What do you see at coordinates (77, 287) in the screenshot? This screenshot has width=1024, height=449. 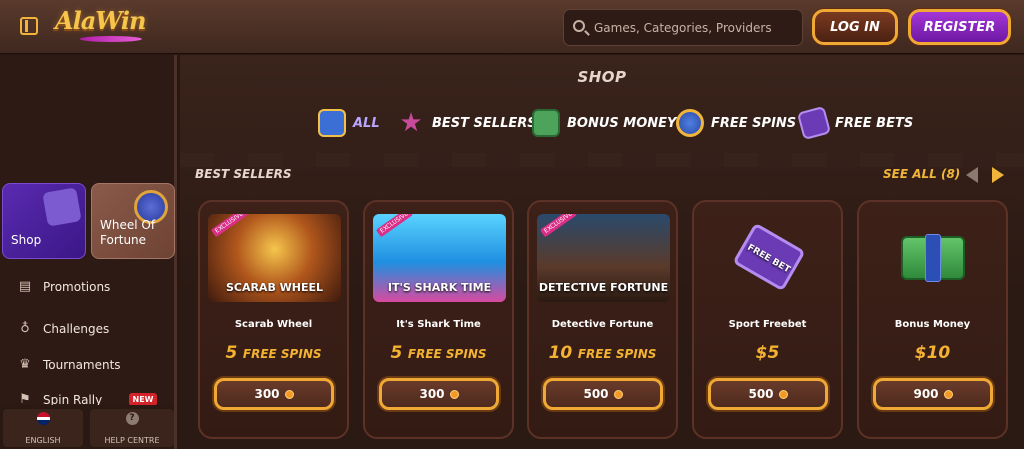 I see `sidebar-item-label: Promotions` at bounding box center [77, 287].